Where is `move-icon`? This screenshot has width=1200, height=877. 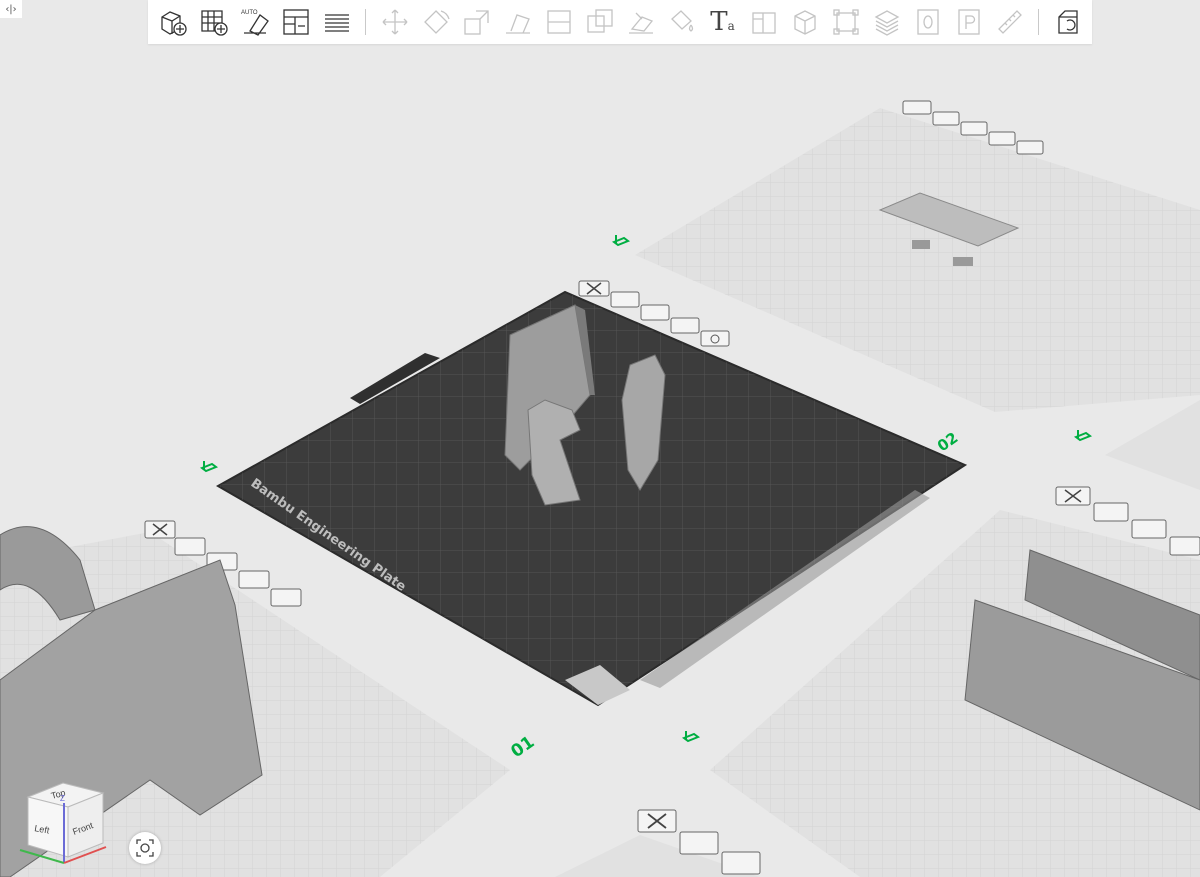 move-icon is located at coordinates (394, 22).